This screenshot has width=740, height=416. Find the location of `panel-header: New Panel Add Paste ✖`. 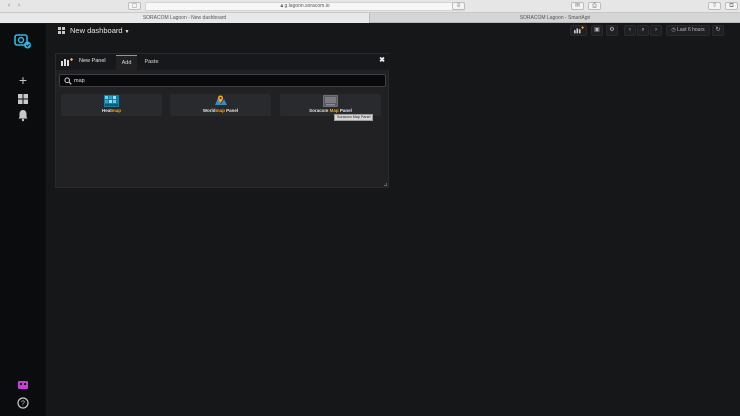

panel-header: New Panel Add Paste ✖ is located at coordinates (223, 62).